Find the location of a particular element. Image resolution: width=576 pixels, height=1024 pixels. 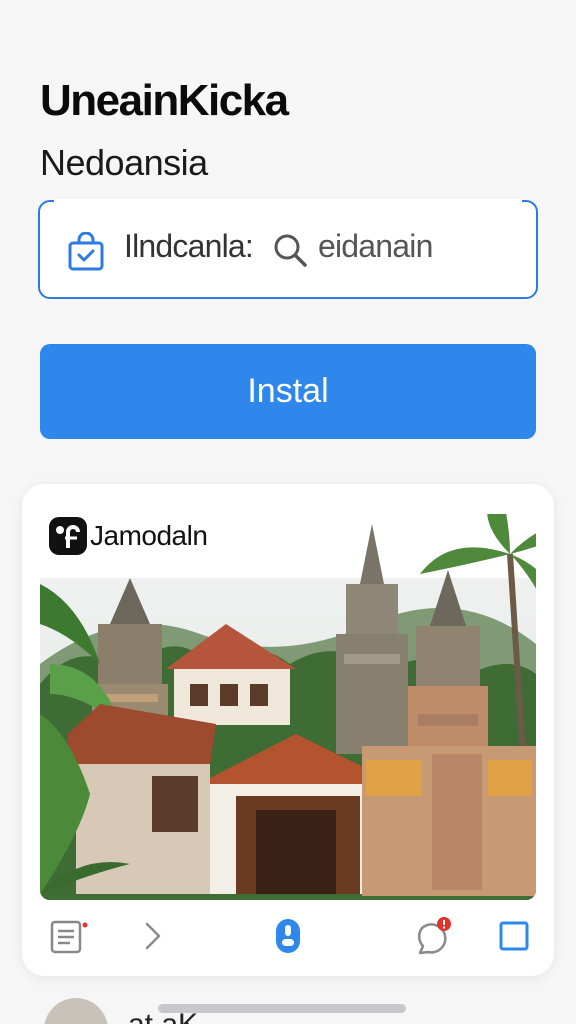

mouse-icon is located at coordinates (288, 936).